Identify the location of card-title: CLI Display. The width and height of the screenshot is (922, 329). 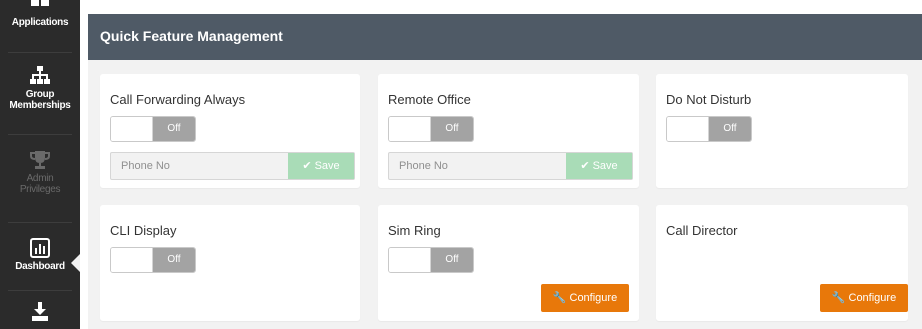
(143, 230).